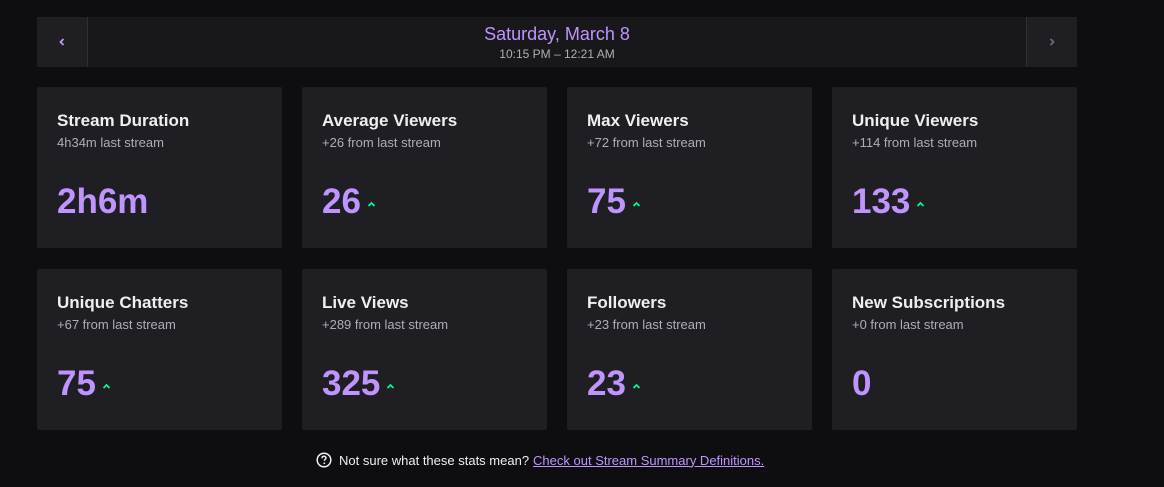  What do you see at coordinates (123, 120) in the screenshot?
I see `stat-title: Stream Duration` at bounding box center [123, 120].